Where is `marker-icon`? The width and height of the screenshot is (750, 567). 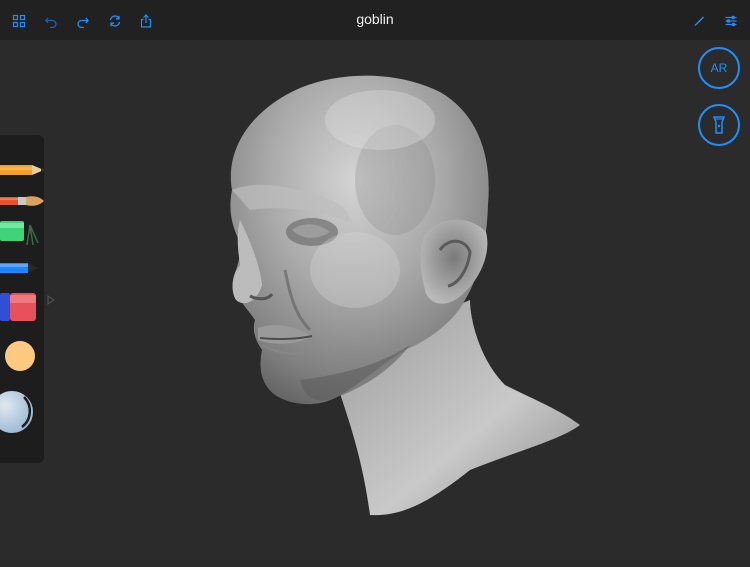 marker-icon is located at coordinates (19, 233).